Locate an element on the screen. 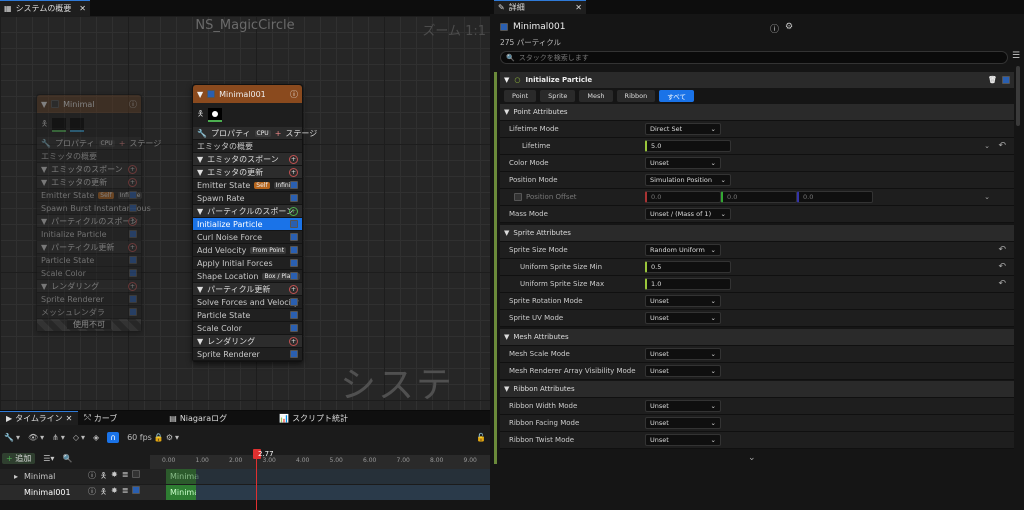 The image size is (1024, 510). lock-icon: 🔓 is located at coordinates (481, 437).